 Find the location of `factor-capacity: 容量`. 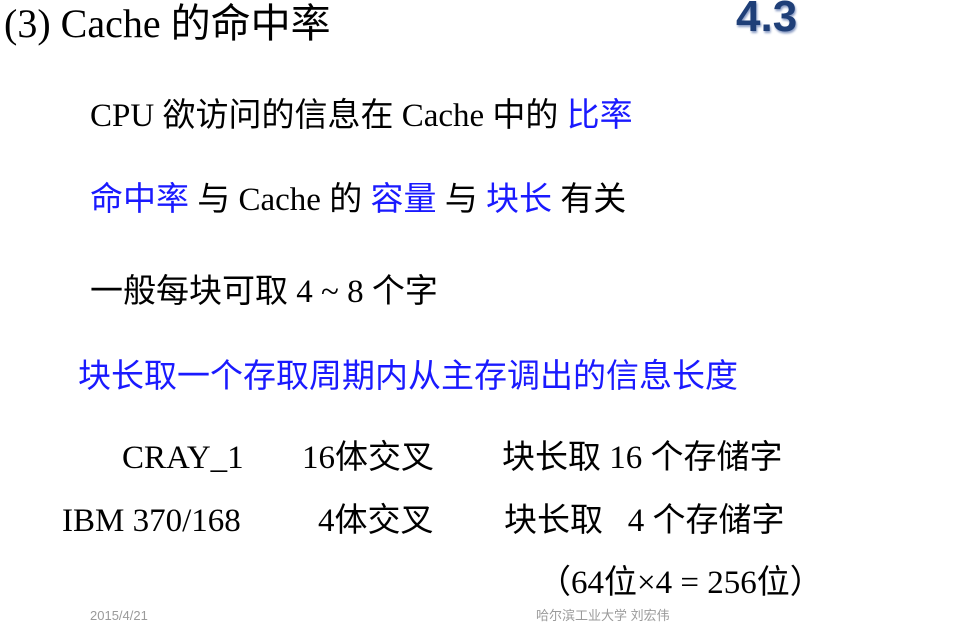

factor-capacity: 容量 is located at coordinates (403, 200).